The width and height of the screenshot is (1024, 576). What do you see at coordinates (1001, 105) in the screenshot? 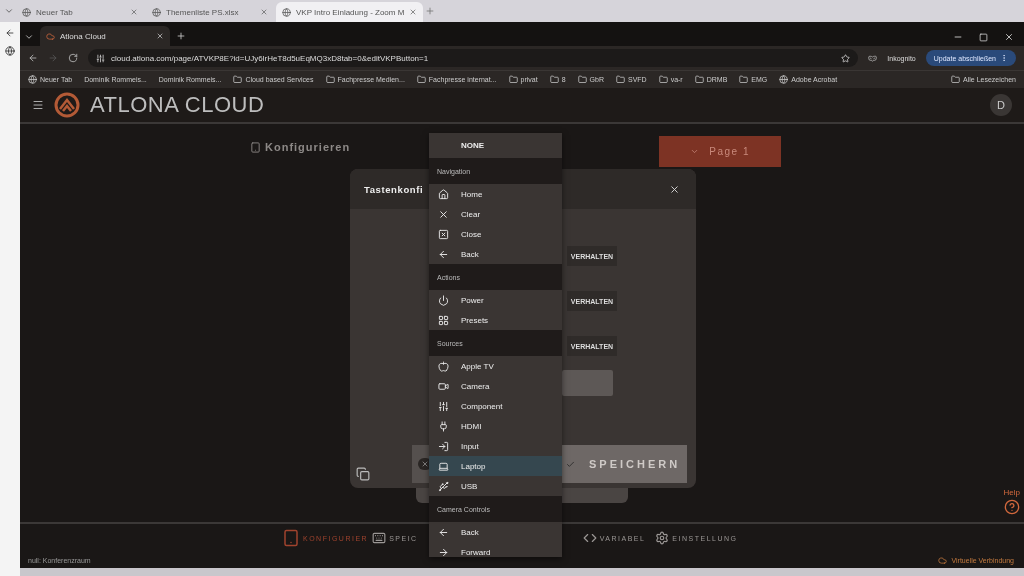
I see `user-avatar: D` at bounding box center [1001, 105].